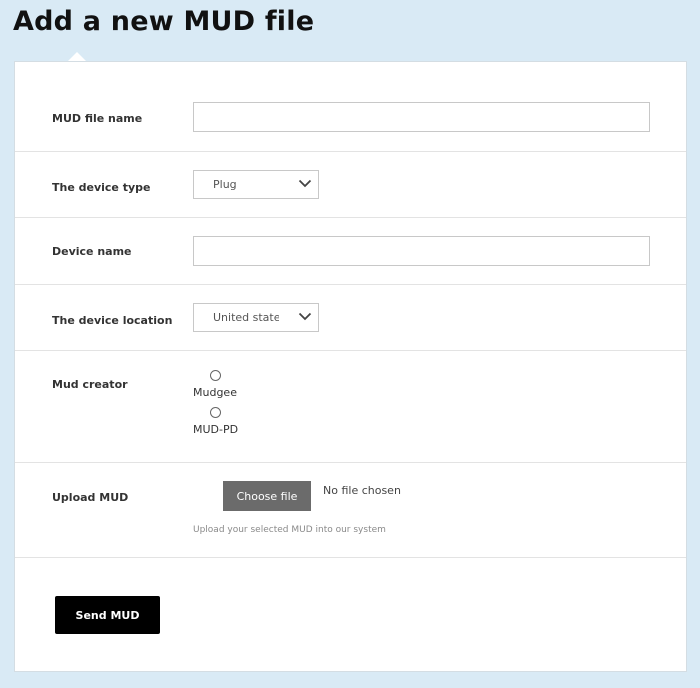 The width and height of the screenshot is (700, 688). Describe the element at coordinates (90, 384) in the screenshot. I see `mud-creator-label: Mud creator` at that location.